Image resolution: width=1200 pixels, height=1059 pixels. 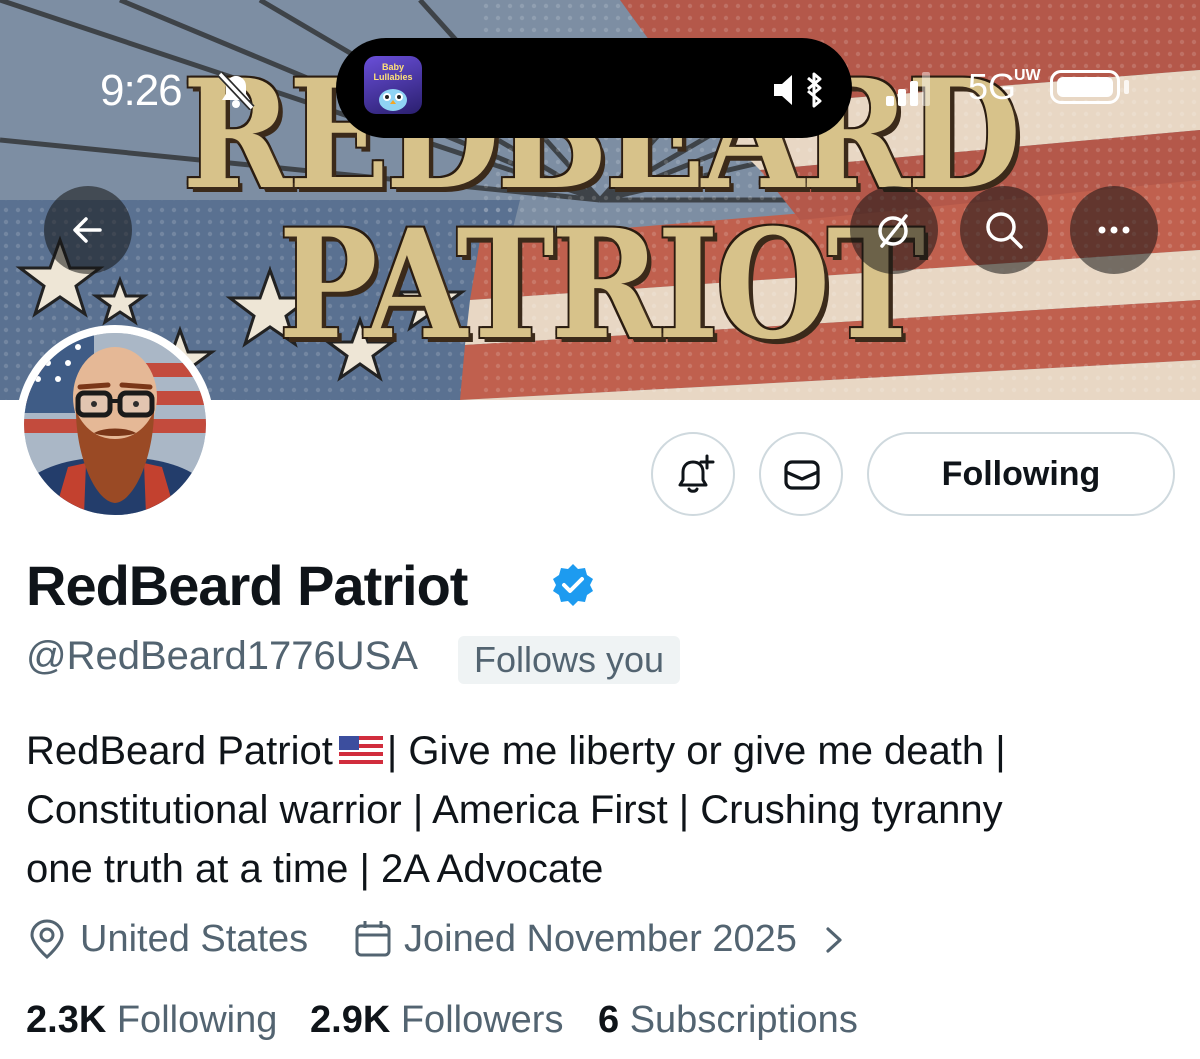 I want to click on battery-cap, so click(x=1126, y=87).